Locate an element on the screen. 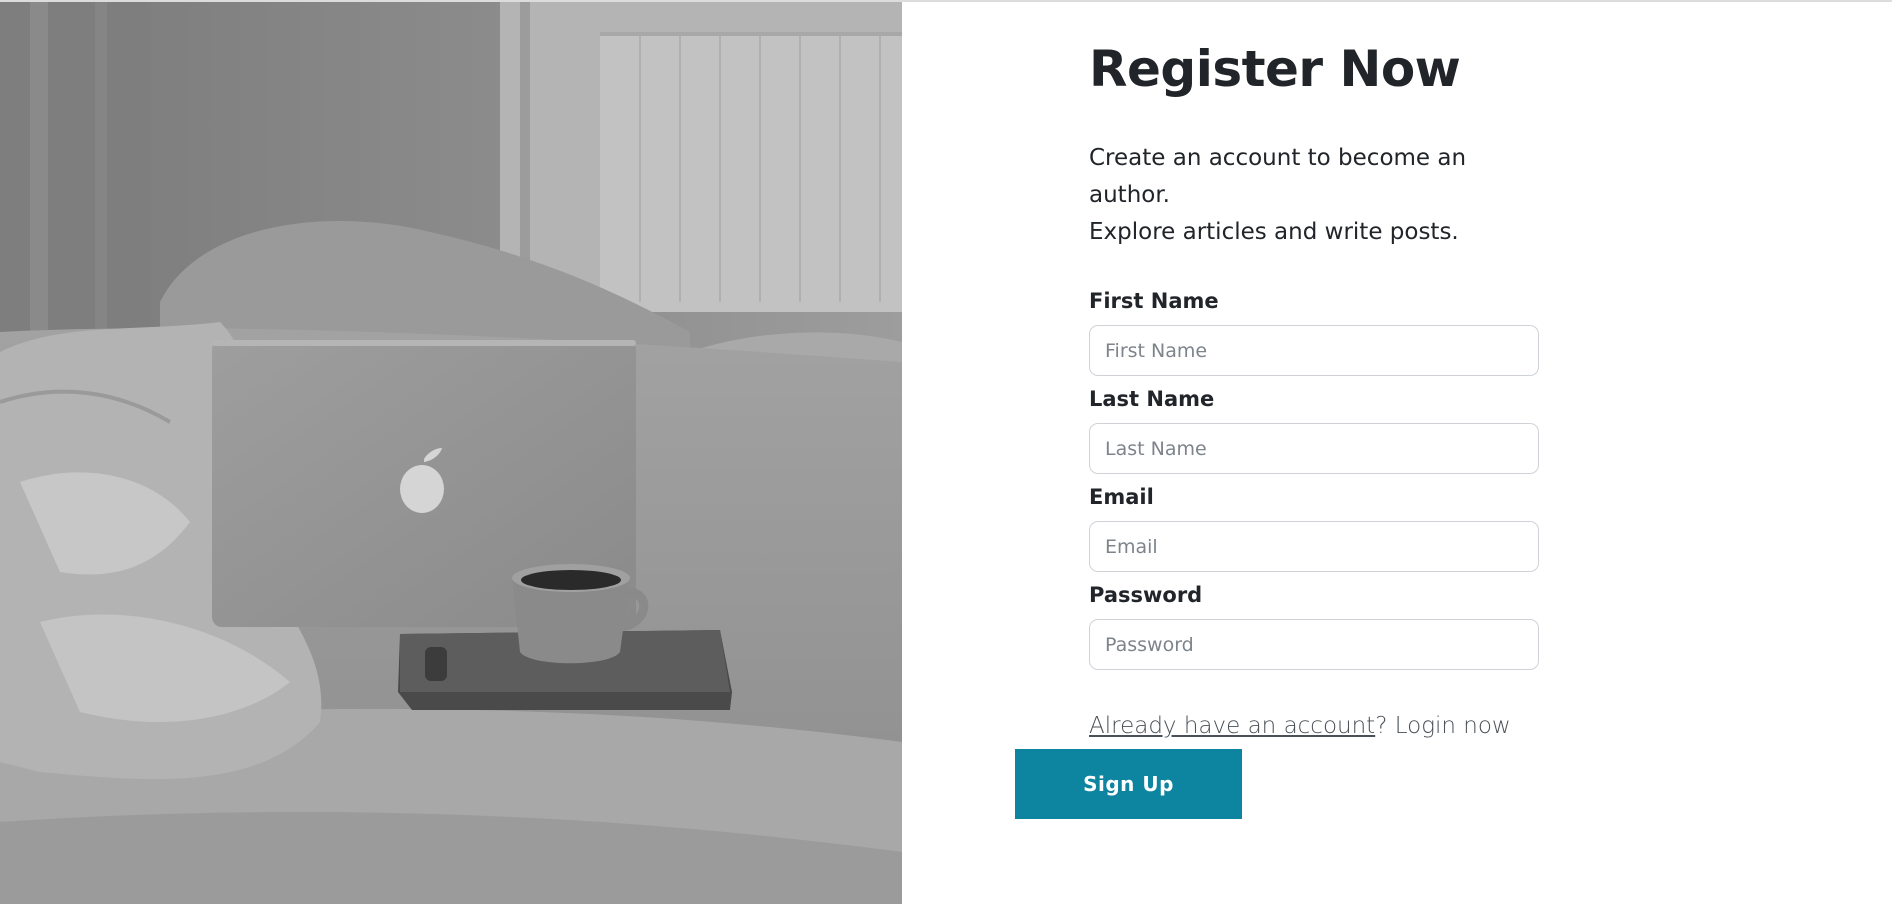  login-link: Already have an account is located at coordinates (1232, 726).